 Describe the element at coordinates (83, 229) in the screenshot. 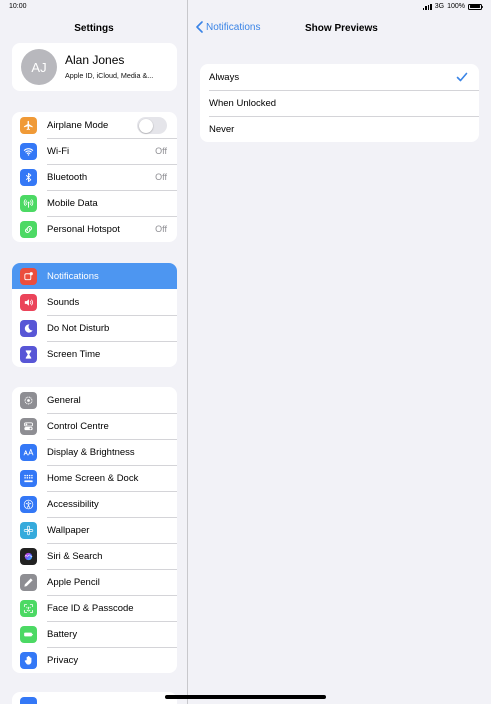

I see `sidebar-item-label: Personal Hotspot` at that location.